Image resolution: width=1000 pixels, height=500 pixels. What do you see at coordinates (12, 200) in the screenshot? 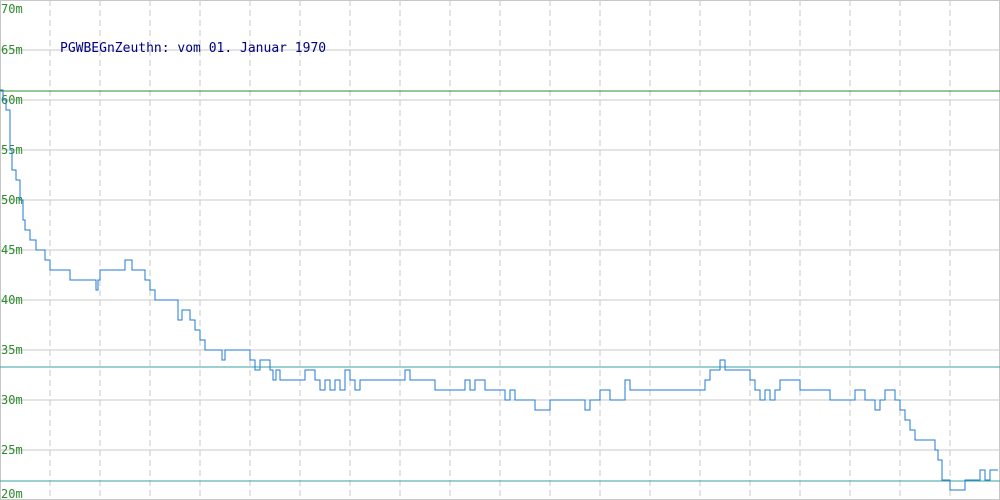
I see `y-tick-label: 50m` at bounding box center [12, 200].